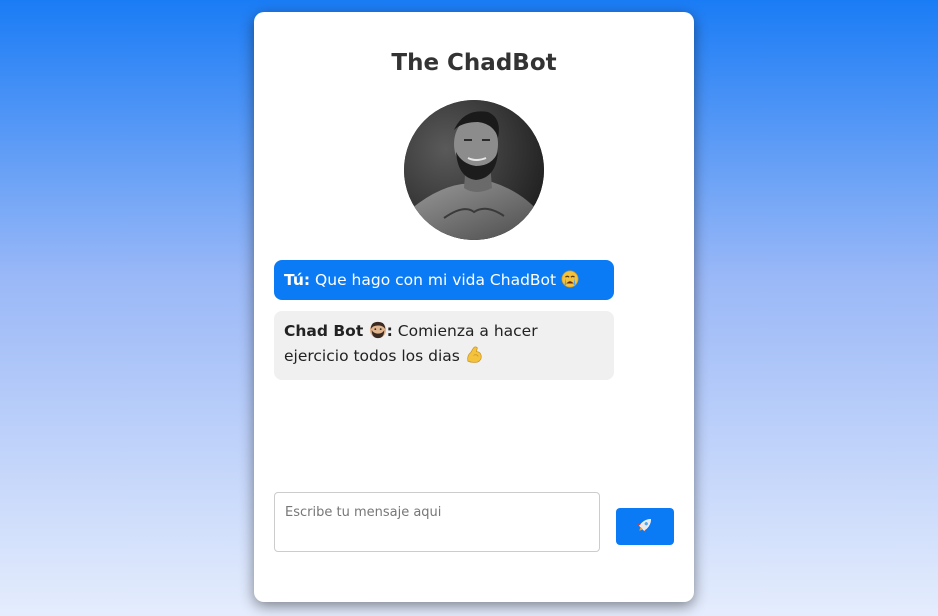 The height and width of the screenshot is (616, 938). What do you see at coordinates (474, 357) in the screenshot?
I see `flexed-biceps-icon` at bounding box center [474, 357].